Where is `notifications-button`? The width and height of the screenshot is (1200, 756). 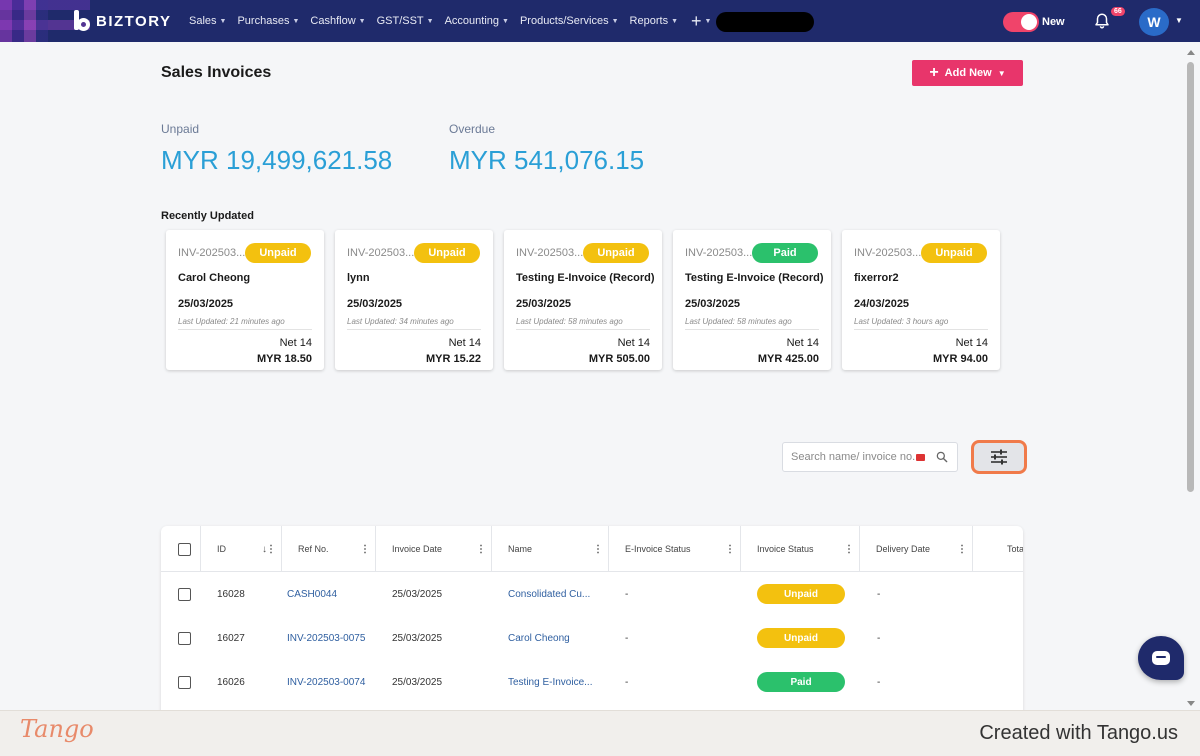 notifications-button is located at coordinates (1103, 22).